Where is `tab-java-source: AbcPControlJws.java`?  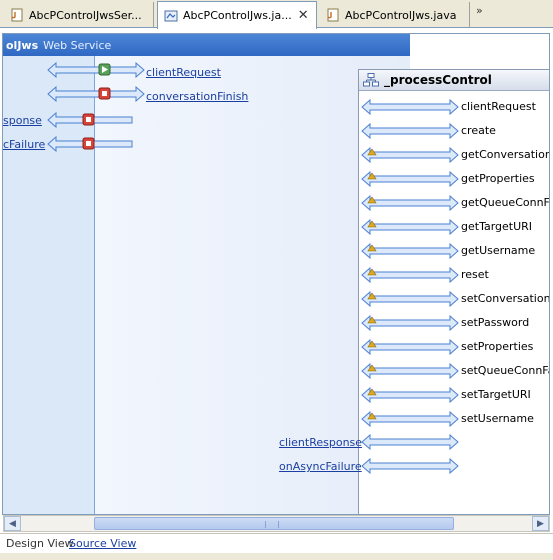
tab-java-source: AbcPControlJws.java is located at coordinates (395, 15).